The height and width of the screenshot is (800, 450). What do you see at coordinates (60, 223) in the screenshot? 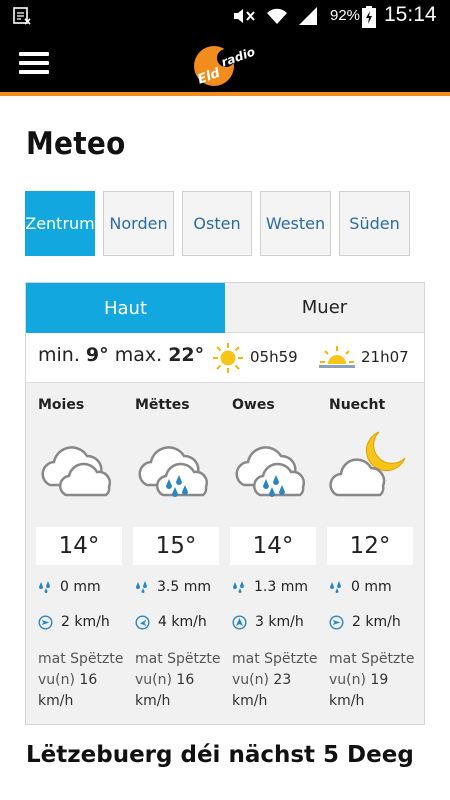
I see `region-tab-zentrum: Zentrum` at bounding box center [60, 223].